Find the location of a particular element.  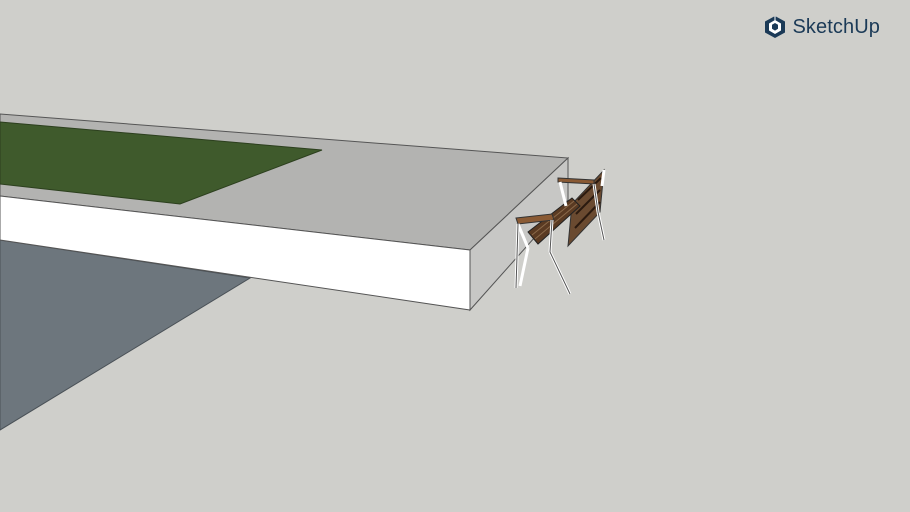

sketchup-brand-link: SketchUp is located at coordinates (822, 27).